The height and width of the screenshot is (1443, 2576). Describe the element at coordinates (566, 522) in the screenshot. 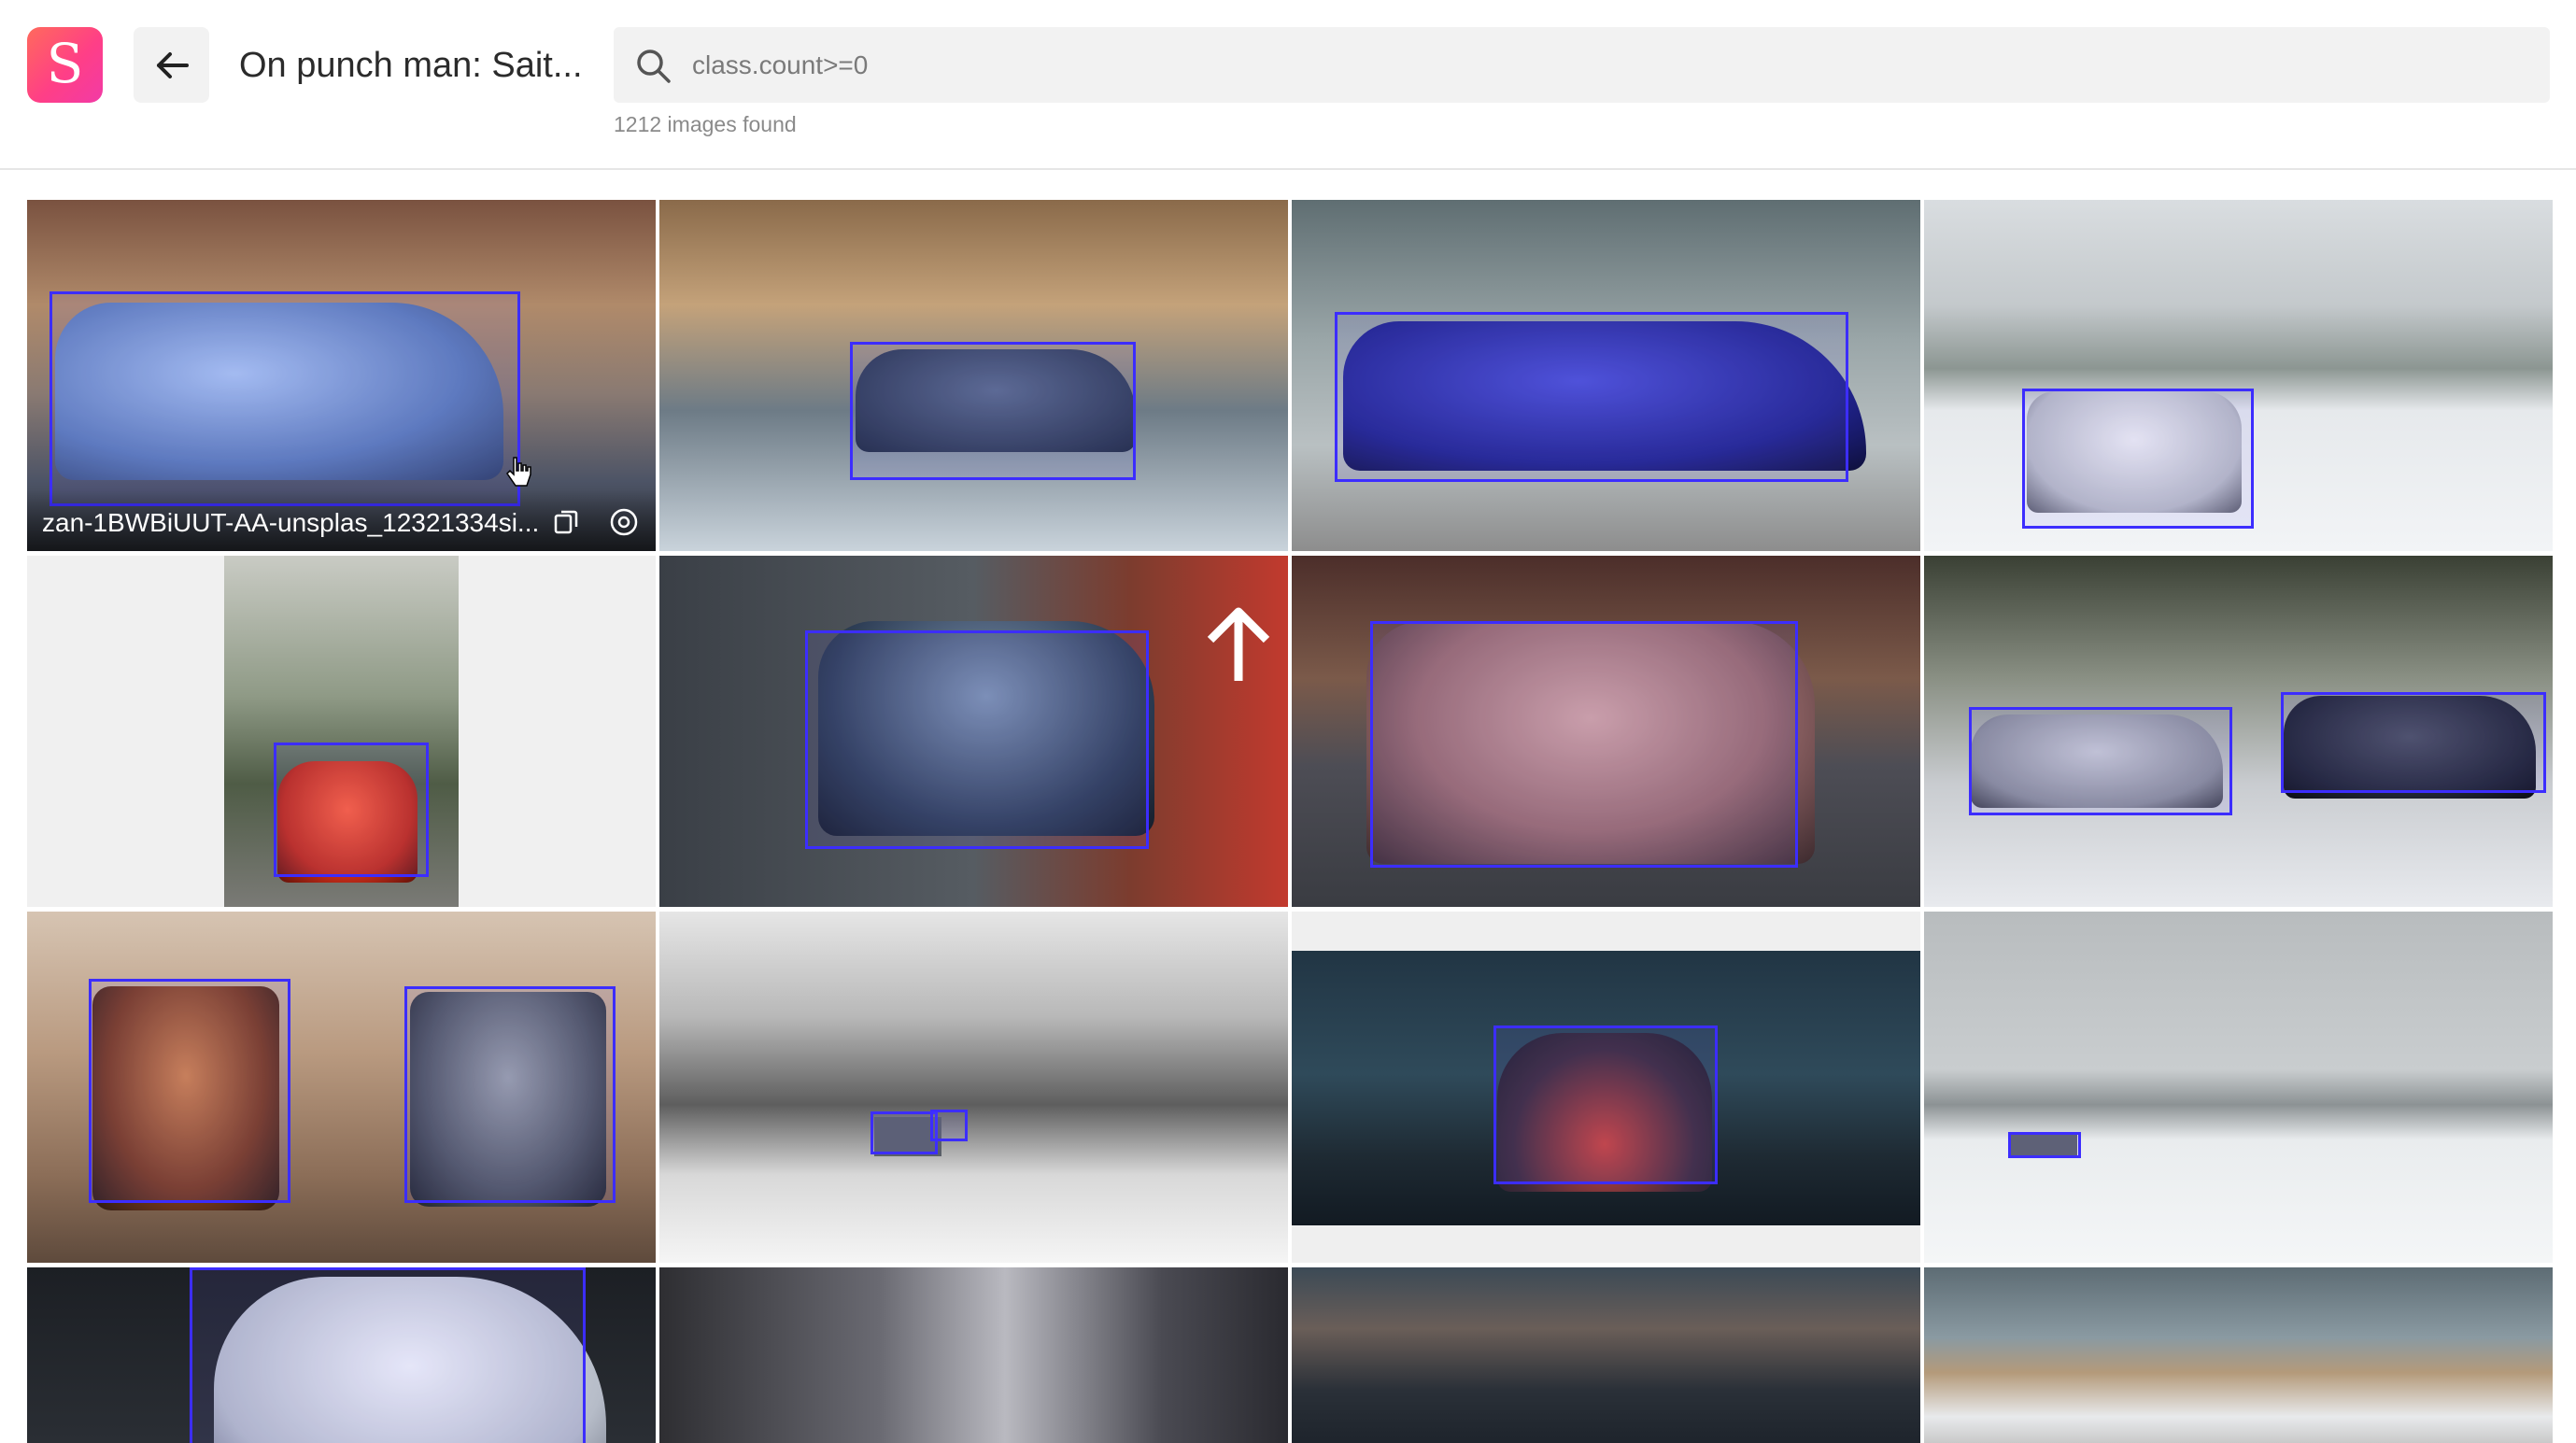

I see `copy-icon` at that location.